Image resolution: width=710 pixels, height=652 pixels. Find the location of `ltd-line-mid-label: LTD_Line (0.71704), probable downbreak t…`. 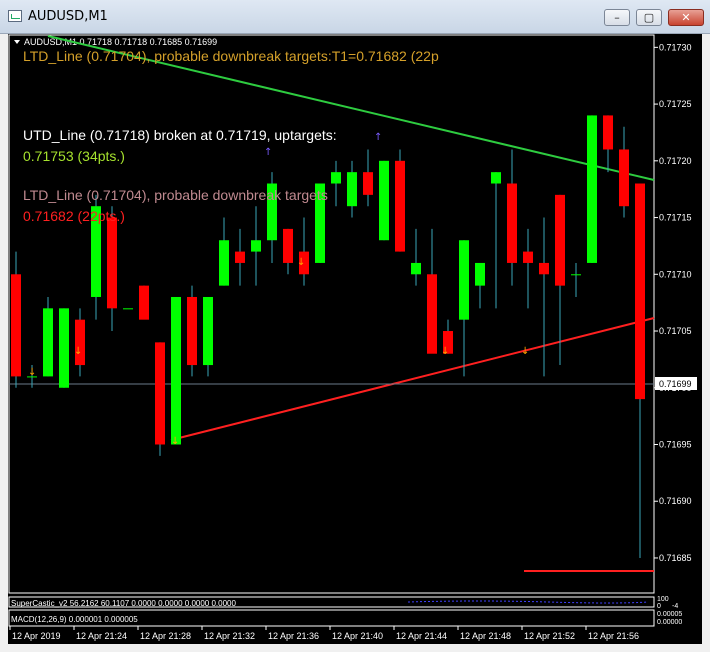

ltd-line-mid-label: LTD_Line (0.71704), probable downbreak t… is located at coordinates (175, 195).